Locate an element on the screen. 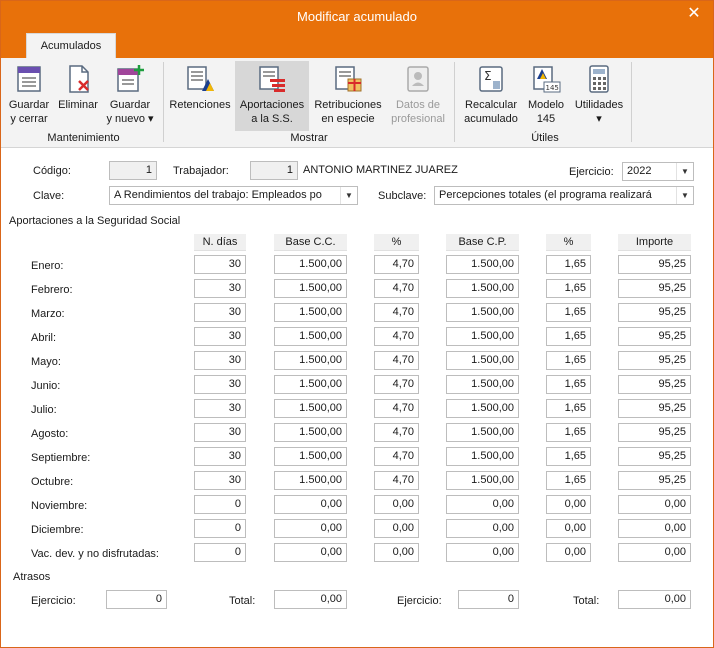 This screenshot has height=648, width=714. aportaciones-ss-button: Aportaciones a la S.S. is located at coordinates (272, 96).